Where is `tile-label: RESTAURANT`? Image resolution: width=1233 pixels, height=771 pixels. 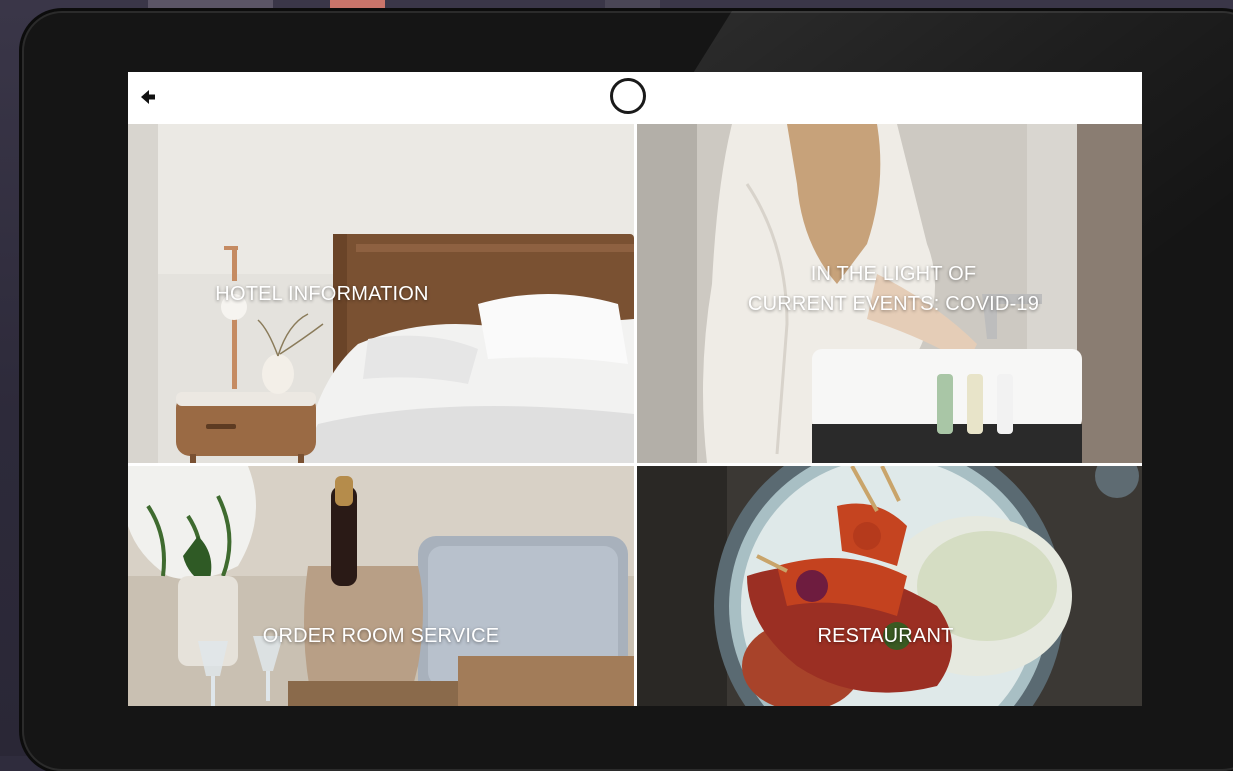 tile-label: RESTAURANT is located at coordinates (889, 636).